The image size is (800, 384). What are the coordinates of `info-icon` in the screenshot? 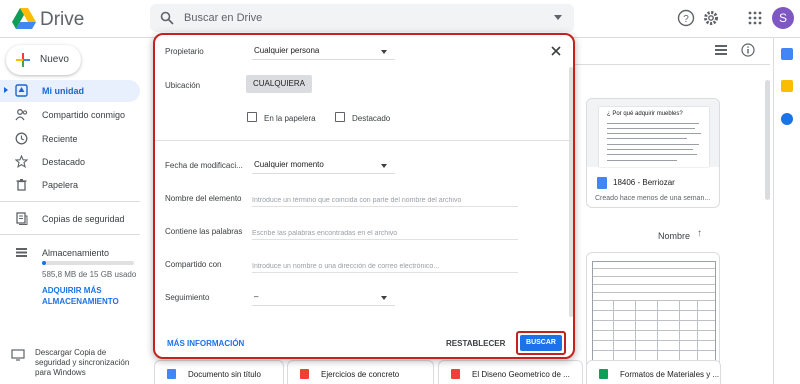 It's located at (748, 50).